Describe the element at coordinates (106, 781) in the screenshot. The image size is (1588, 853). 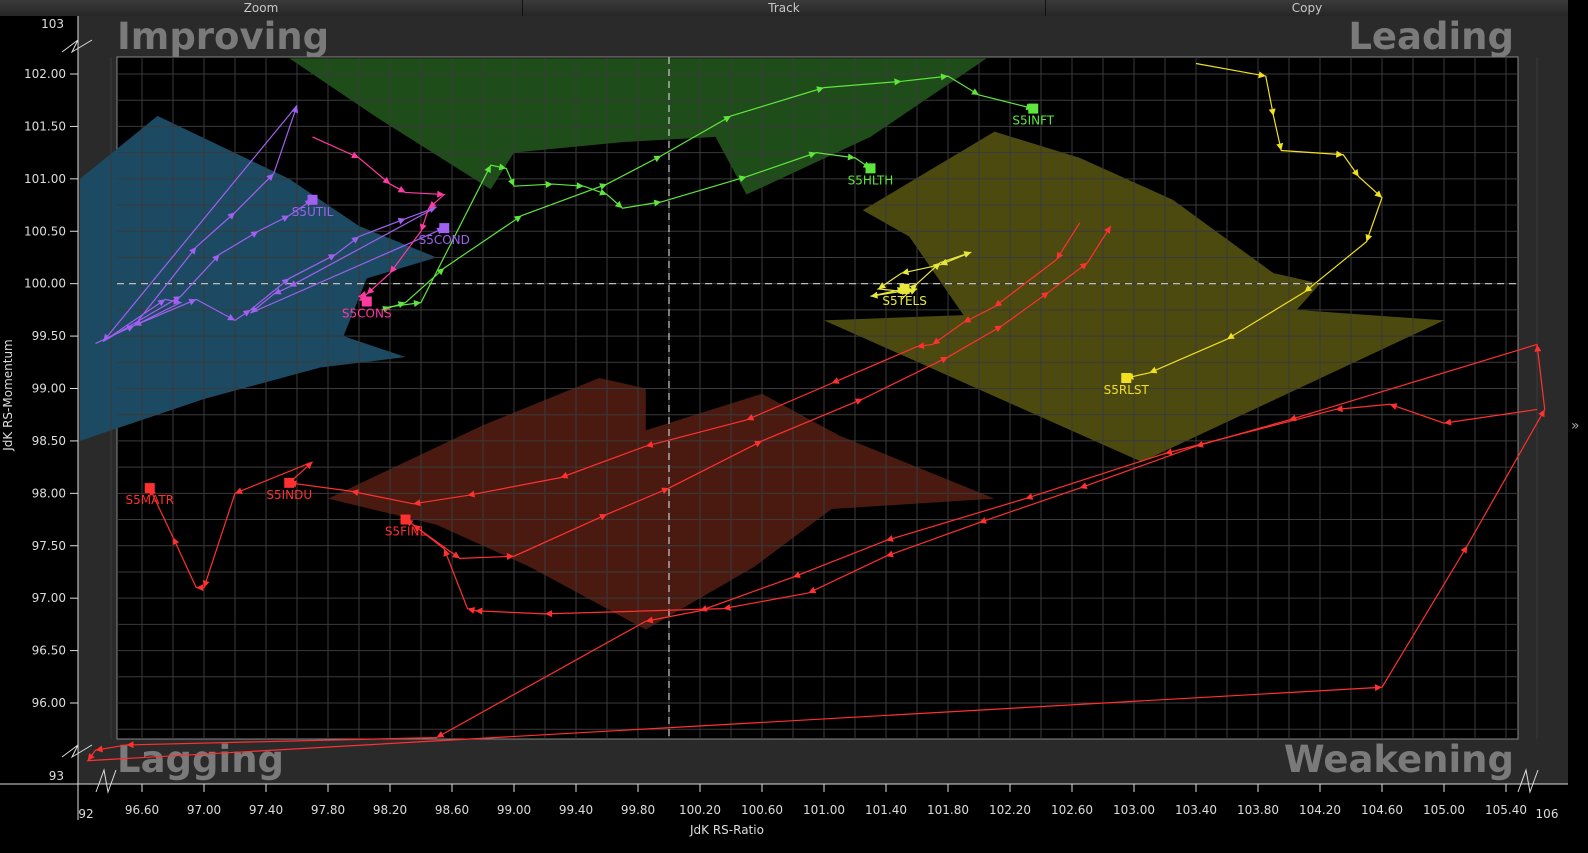
I see `x-axis-break-left` at that location.